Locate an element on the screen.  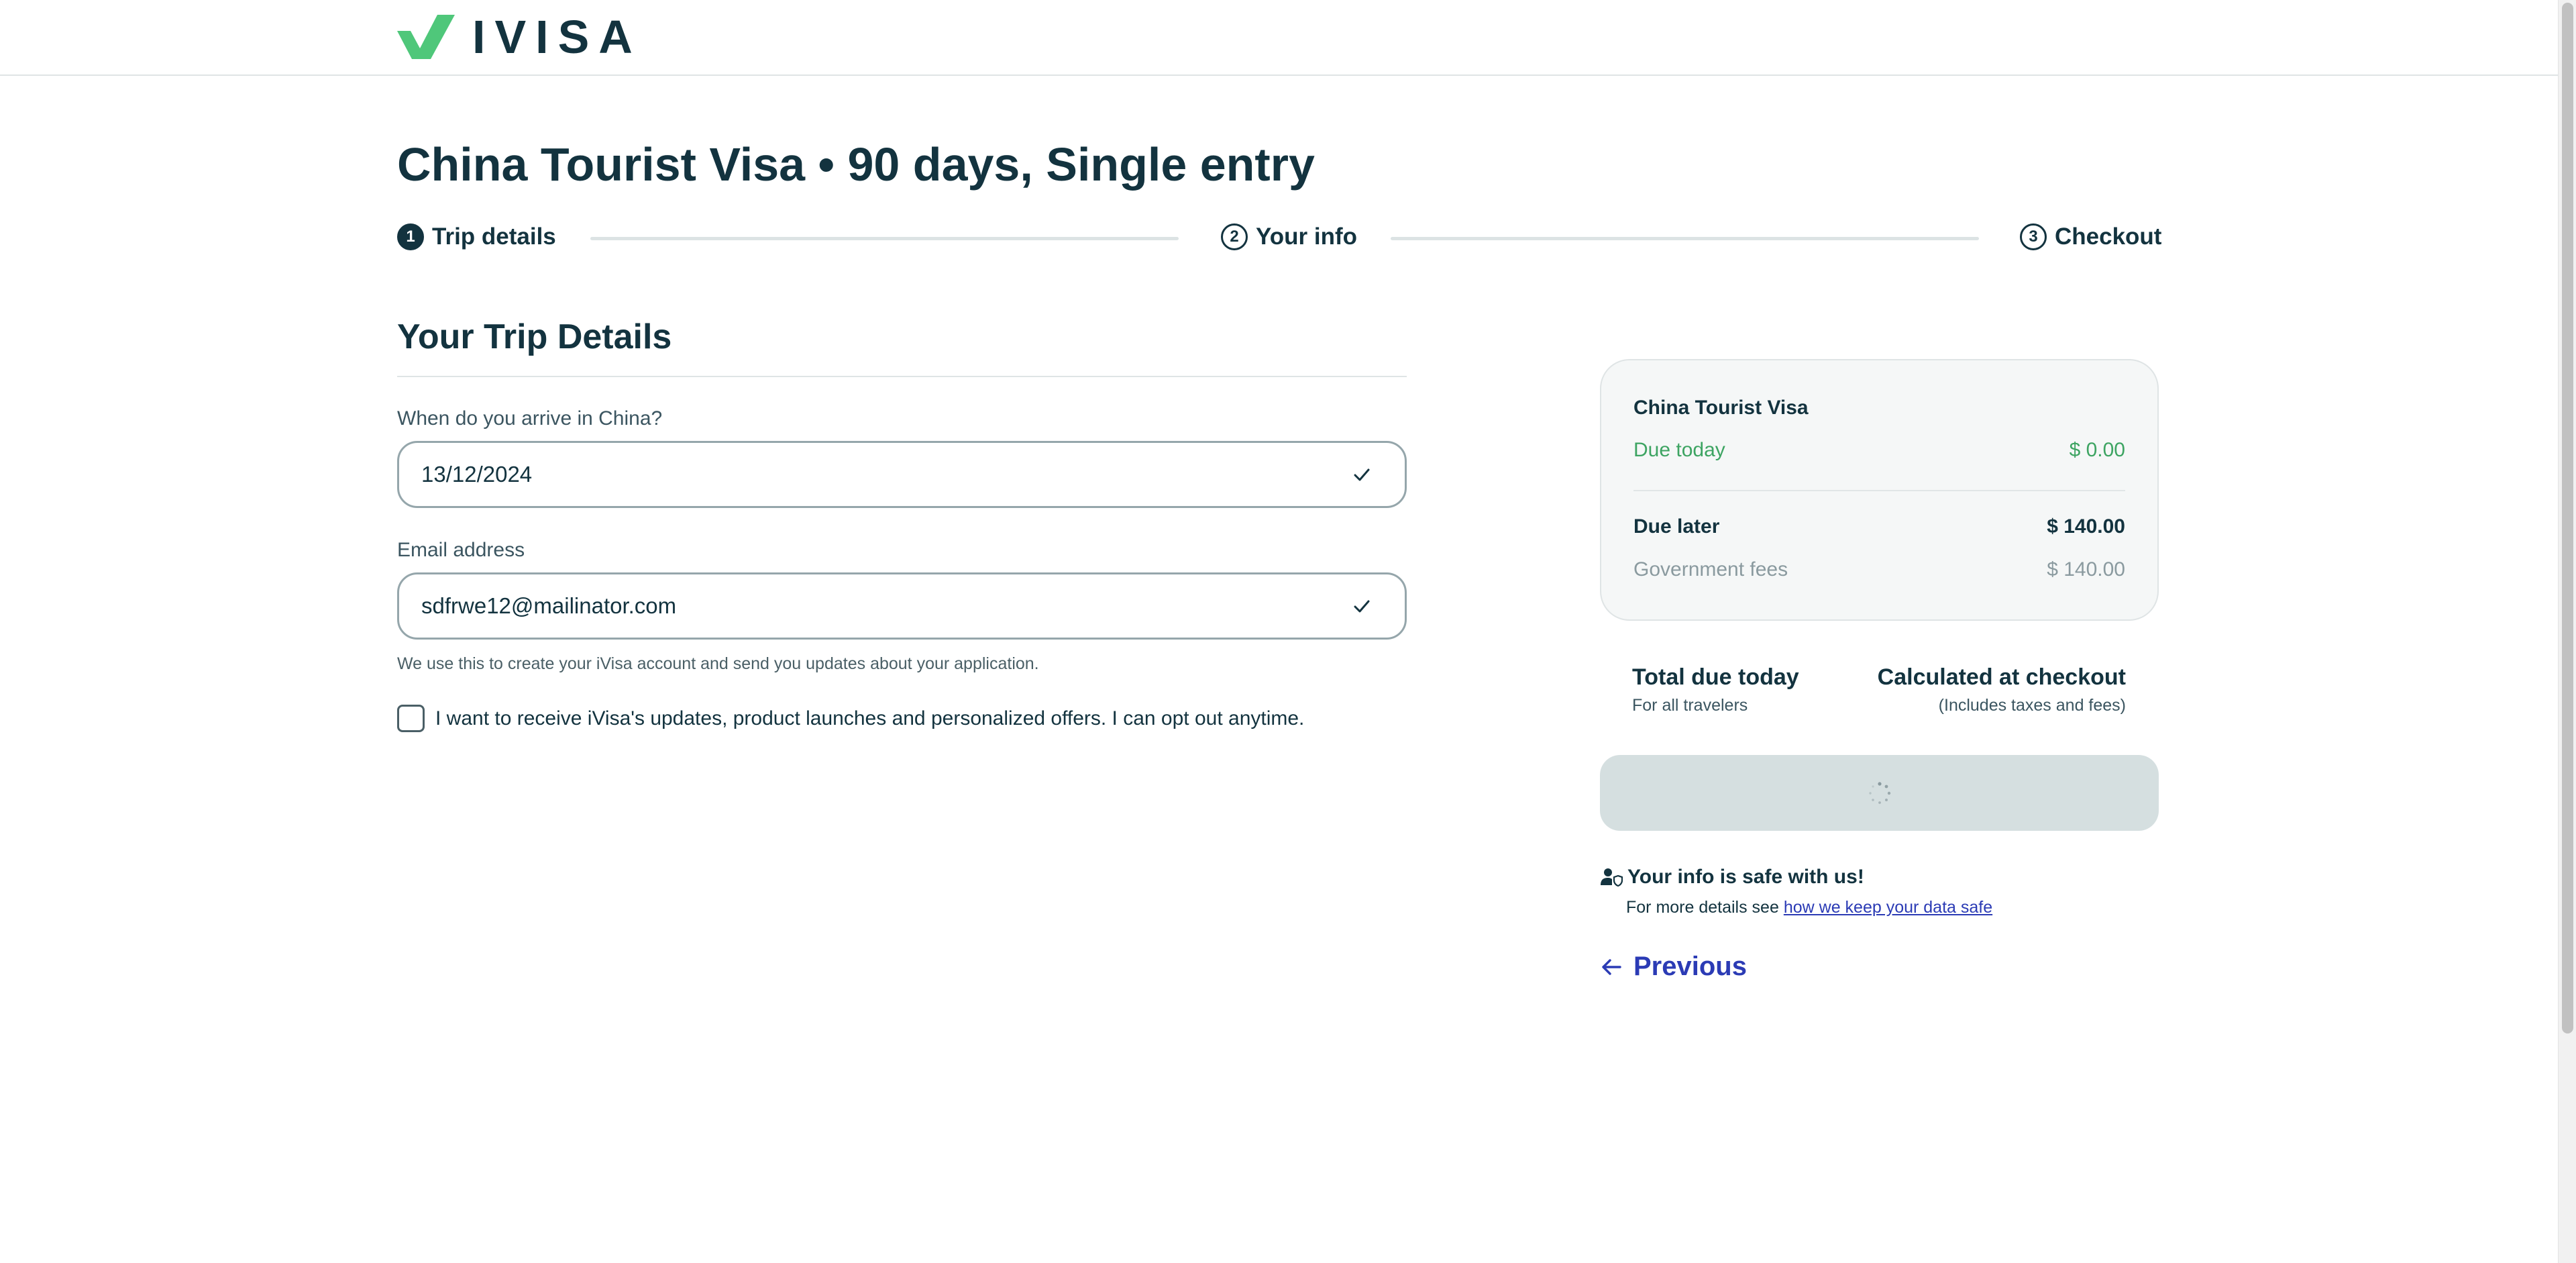
step-checkout: 3 Checkout is located at coordinates (2090, 237).